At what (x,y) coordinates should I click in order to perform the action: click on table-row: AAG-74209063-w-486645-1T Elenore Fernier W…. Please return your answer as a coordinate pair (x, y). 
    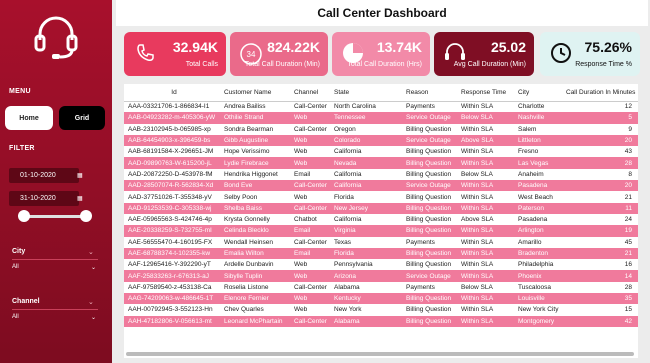
    Looking at the image, I should click on (381, 299).